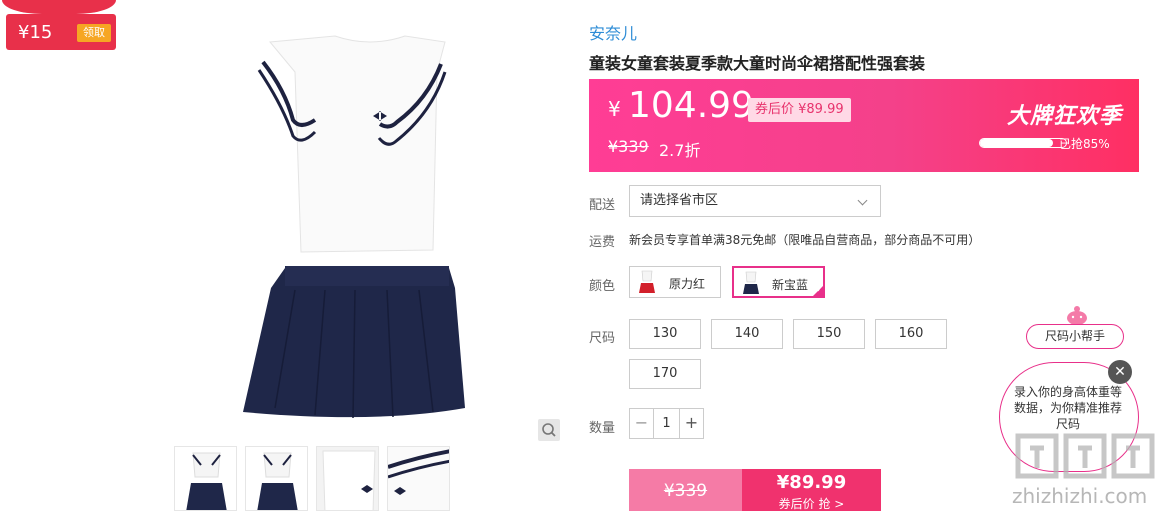  Describe the element at coordinates (751, 282) in the screenshot. I see `navy-swatch-image` at that location.